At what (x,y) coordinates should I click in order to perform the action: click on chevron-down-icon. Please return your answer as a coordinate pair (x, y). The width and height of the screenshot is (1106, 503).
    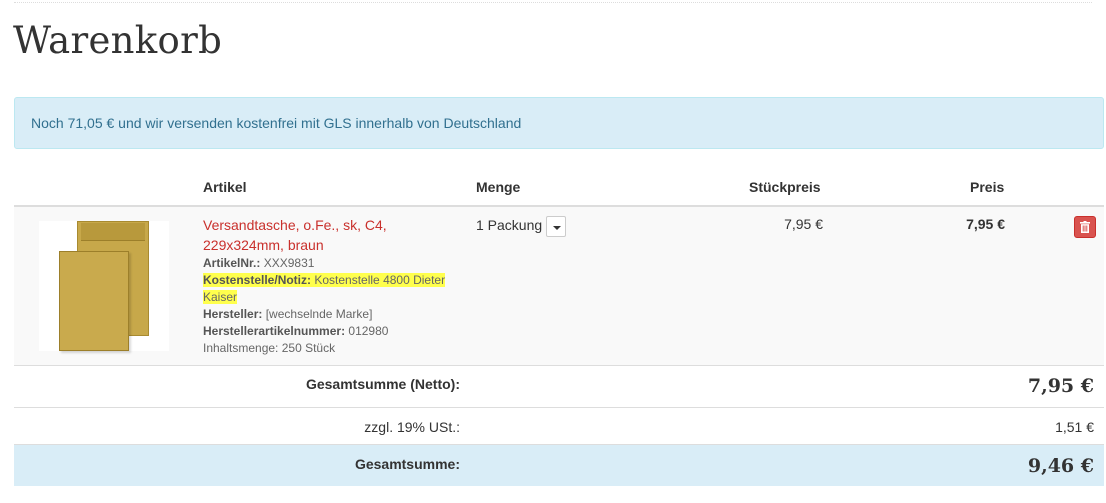
    Looking at the image, I should click on (557, 228).